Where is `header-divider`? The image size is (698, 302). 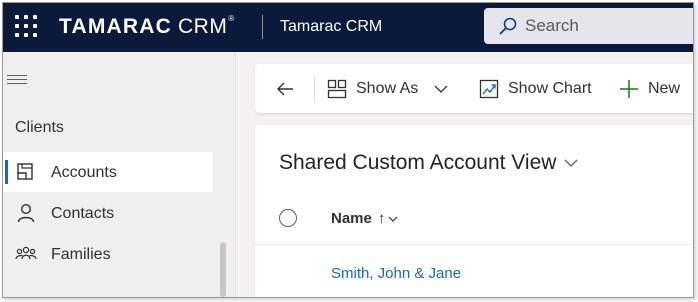 header-divider is located at coordinates (262, 27).